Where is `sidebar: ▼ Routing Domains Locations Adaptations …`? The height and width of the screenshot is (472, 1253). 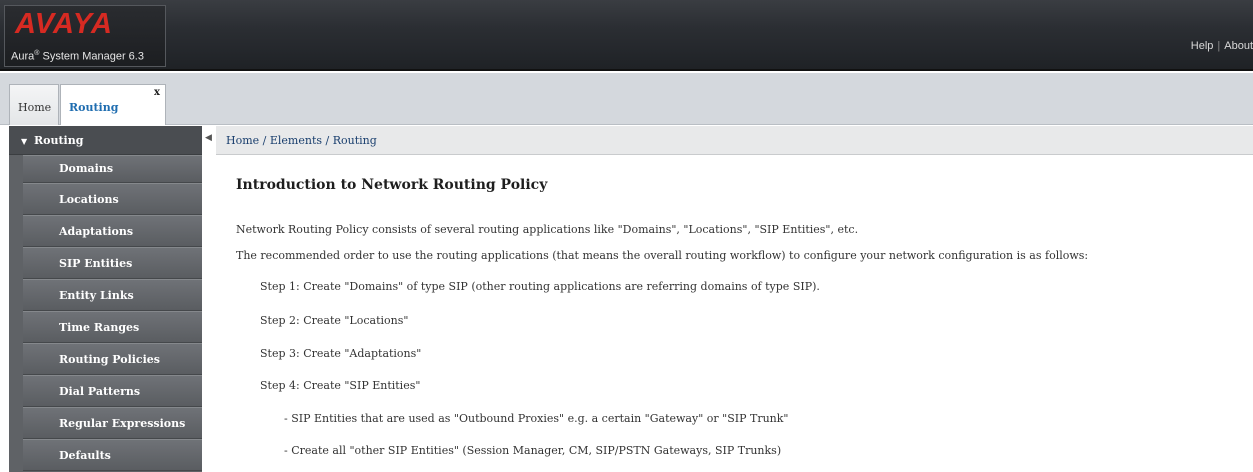 sidebar: ▼ Routing Domains Locations Adaptations … is located at coordinates (105, 299).